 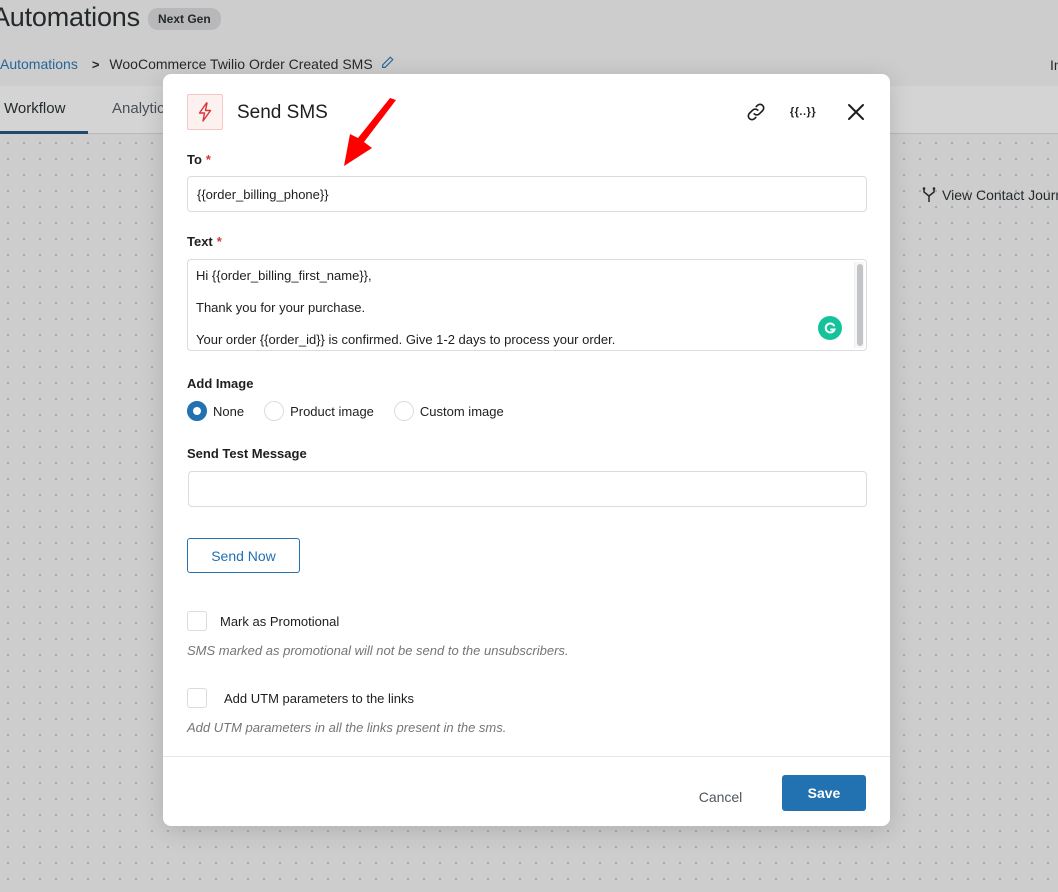 What do you see at coordinates (243, 555) in the screenshot?
I see `send-now-button: Send Now` at bounding box center [243, 555].